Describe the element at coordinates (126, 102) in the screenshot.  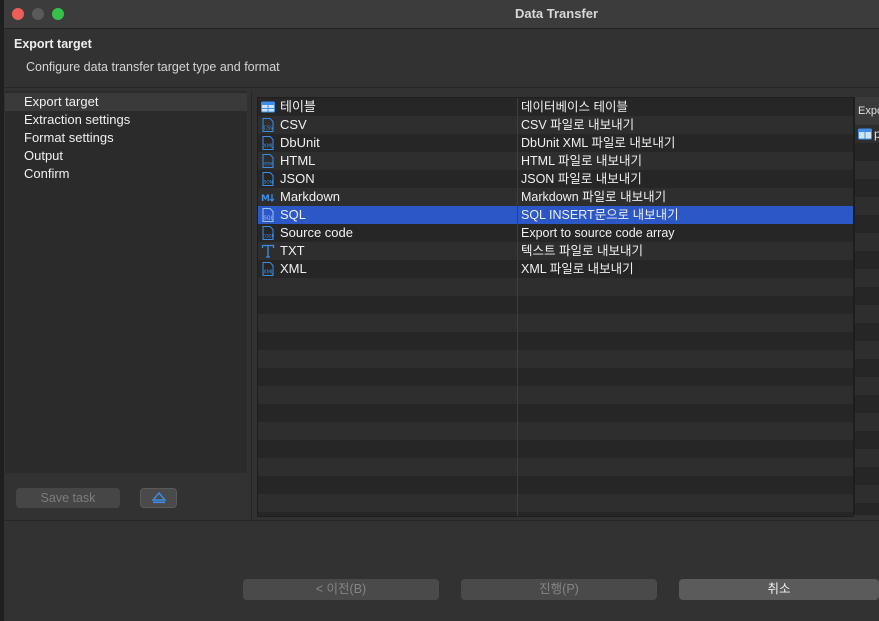
I see `nav-item-export-target: Export target` at that location.